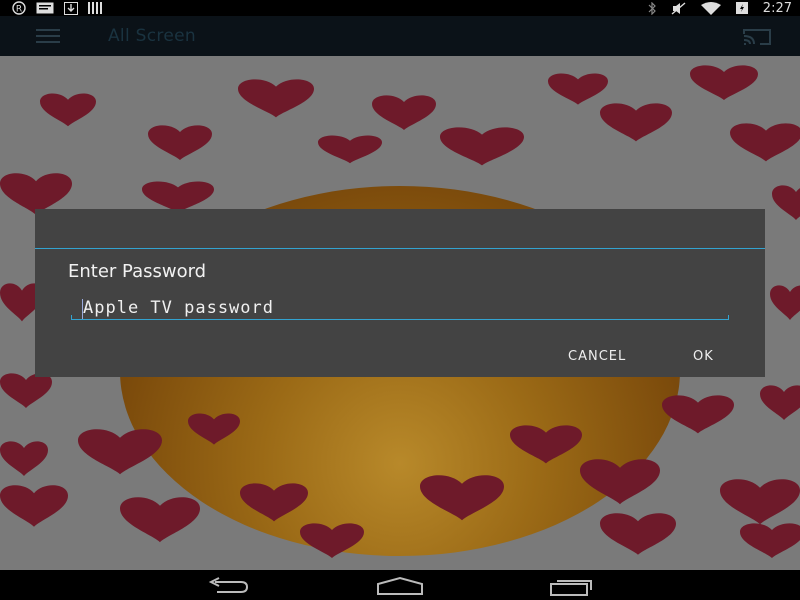 The image size is (800, 600). I want to click on navigation-bar, so click(400, 585).